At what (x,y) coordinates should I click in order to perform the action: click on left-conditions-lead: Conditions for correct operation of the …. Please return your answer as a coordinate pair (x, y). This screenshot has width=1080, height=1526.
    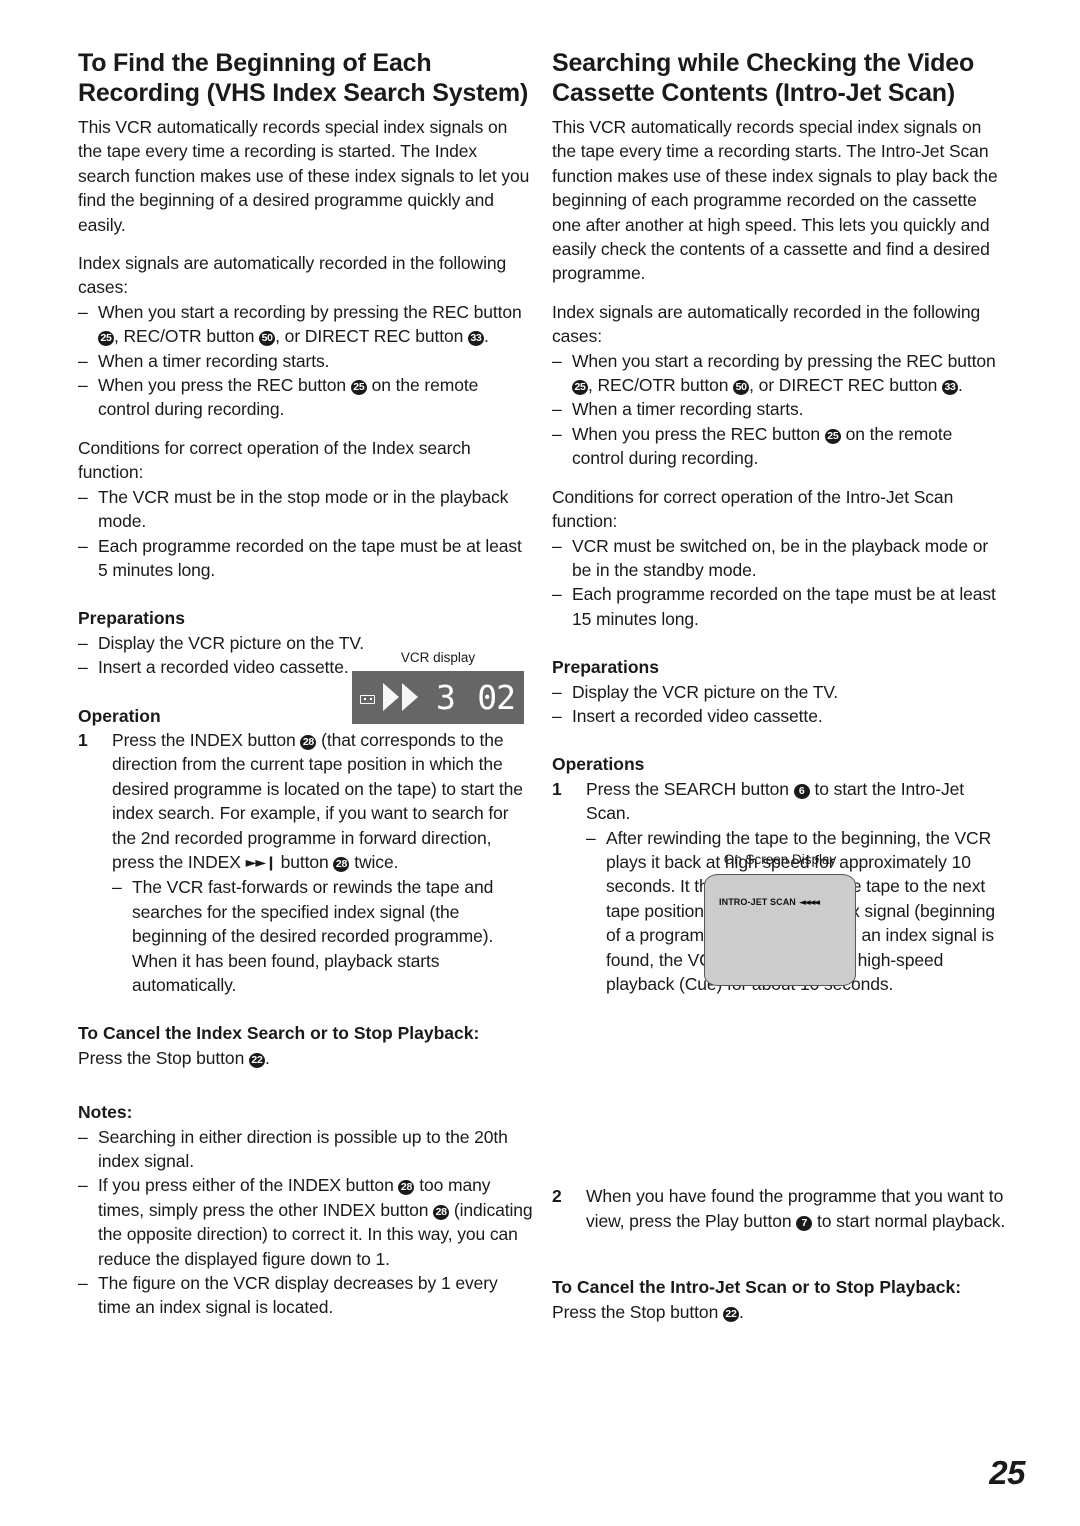
    Looking at the image, I should click on (274, 460).